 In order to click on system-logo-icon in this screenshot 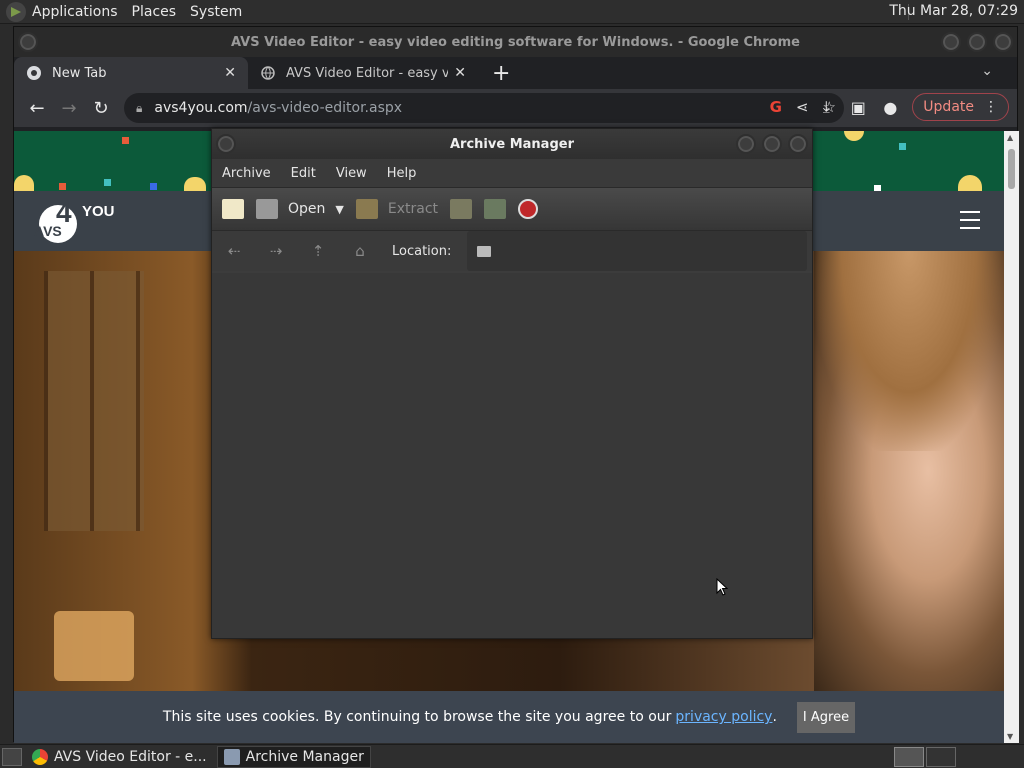, I will do `click(16, 11)`.